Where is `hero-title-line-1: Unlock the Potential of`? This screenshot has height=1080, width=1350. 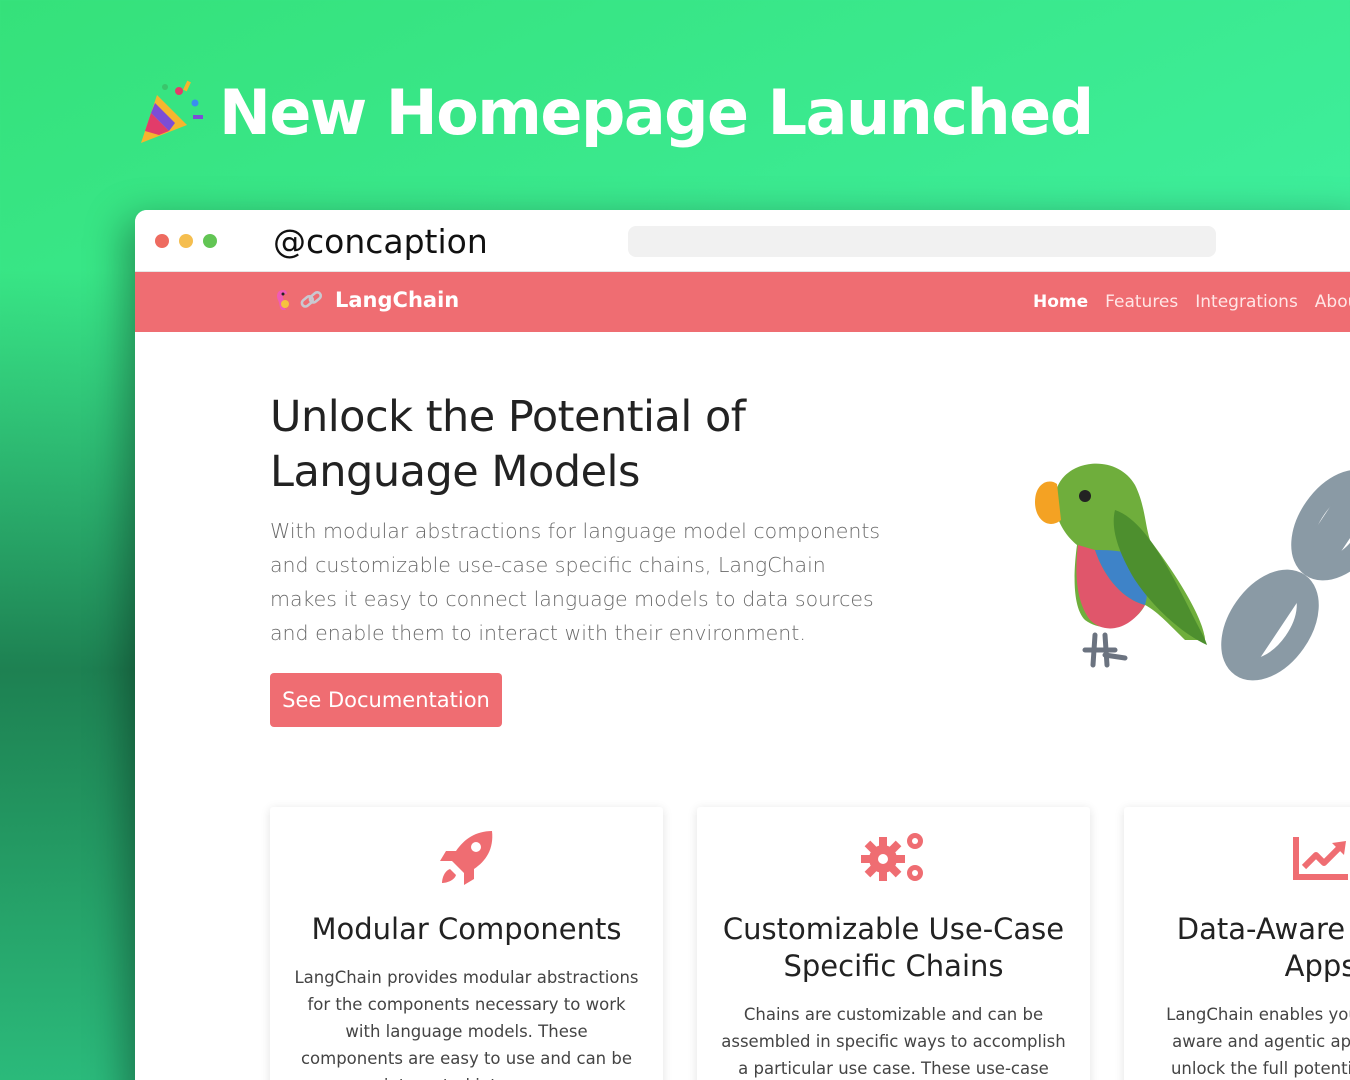 hero-title-line-1: Unlock the Potential of is located at coordinates (508, 417).